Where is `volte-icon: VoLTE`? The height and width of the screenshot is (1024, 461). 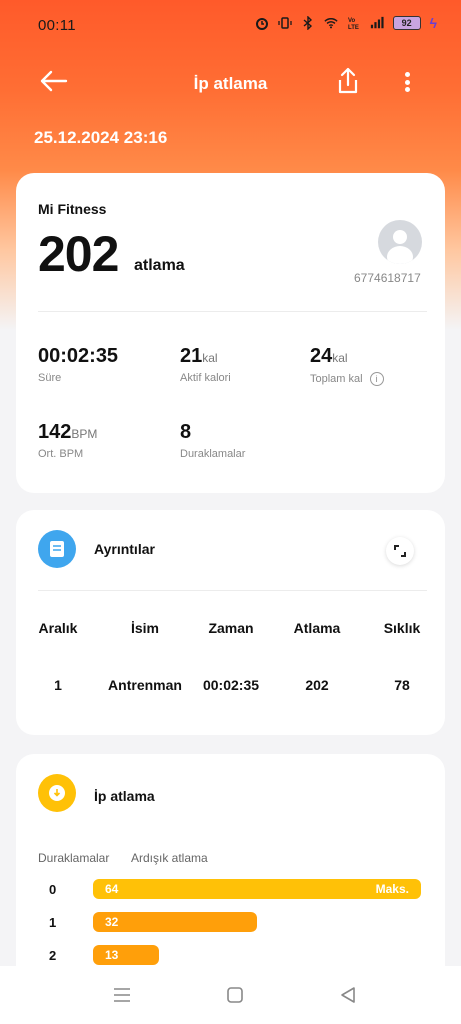 volte-icon: VoLTE is located at coordinates (353, 24).